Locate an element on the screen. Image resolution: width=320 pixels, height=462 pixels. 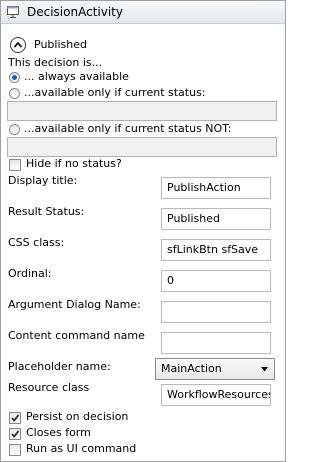
radio-only-if-status-not-label: ...available only if current status NOT: is located at coordinates (128, 128).